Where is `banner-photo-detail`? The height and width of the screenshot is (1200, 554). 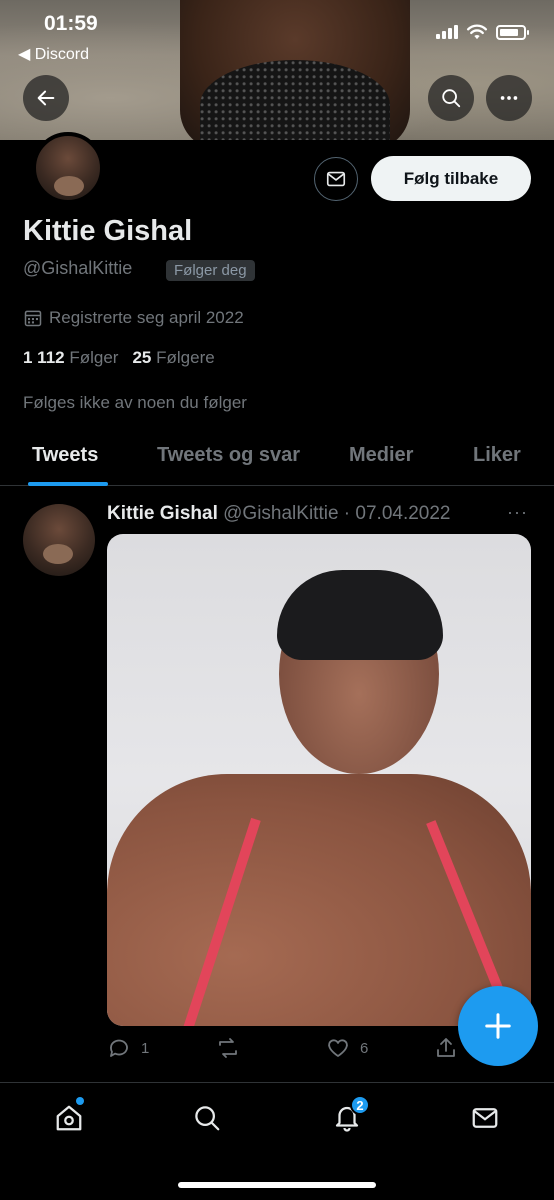 banner-photo-detail is located at coordinates (295, 100).